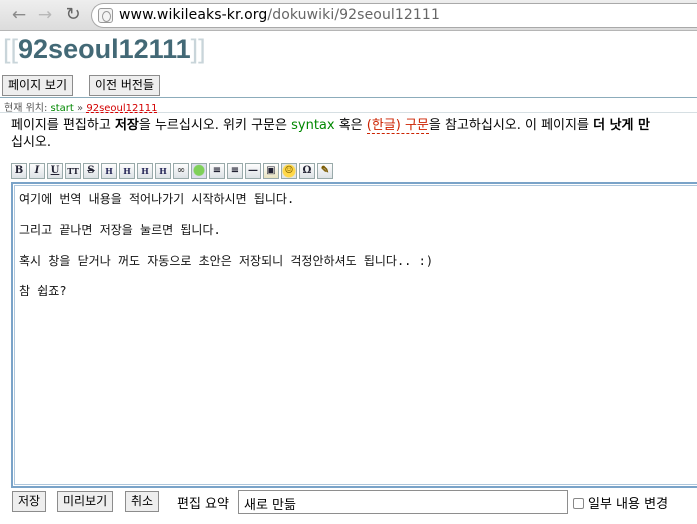 This screenshot has height=524, width=697. I want to click on heading-same-level-icon: H, so click(109, 171).